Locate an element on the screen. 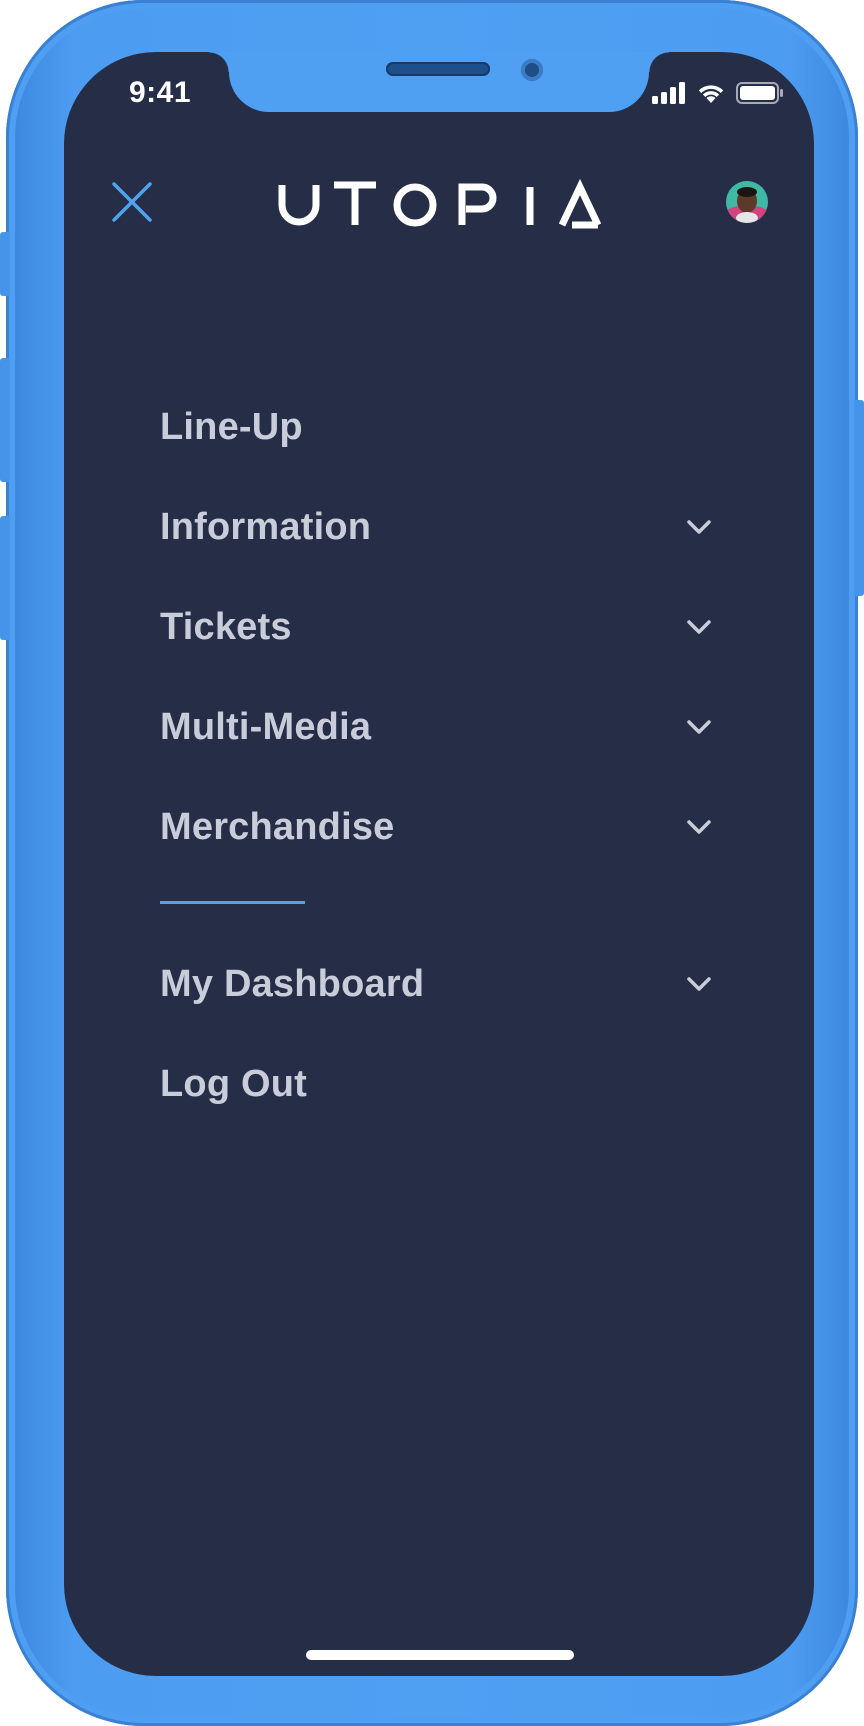 This screenshot has height=1726, width=864. wifi-icon is located at coordinates (711, 94).